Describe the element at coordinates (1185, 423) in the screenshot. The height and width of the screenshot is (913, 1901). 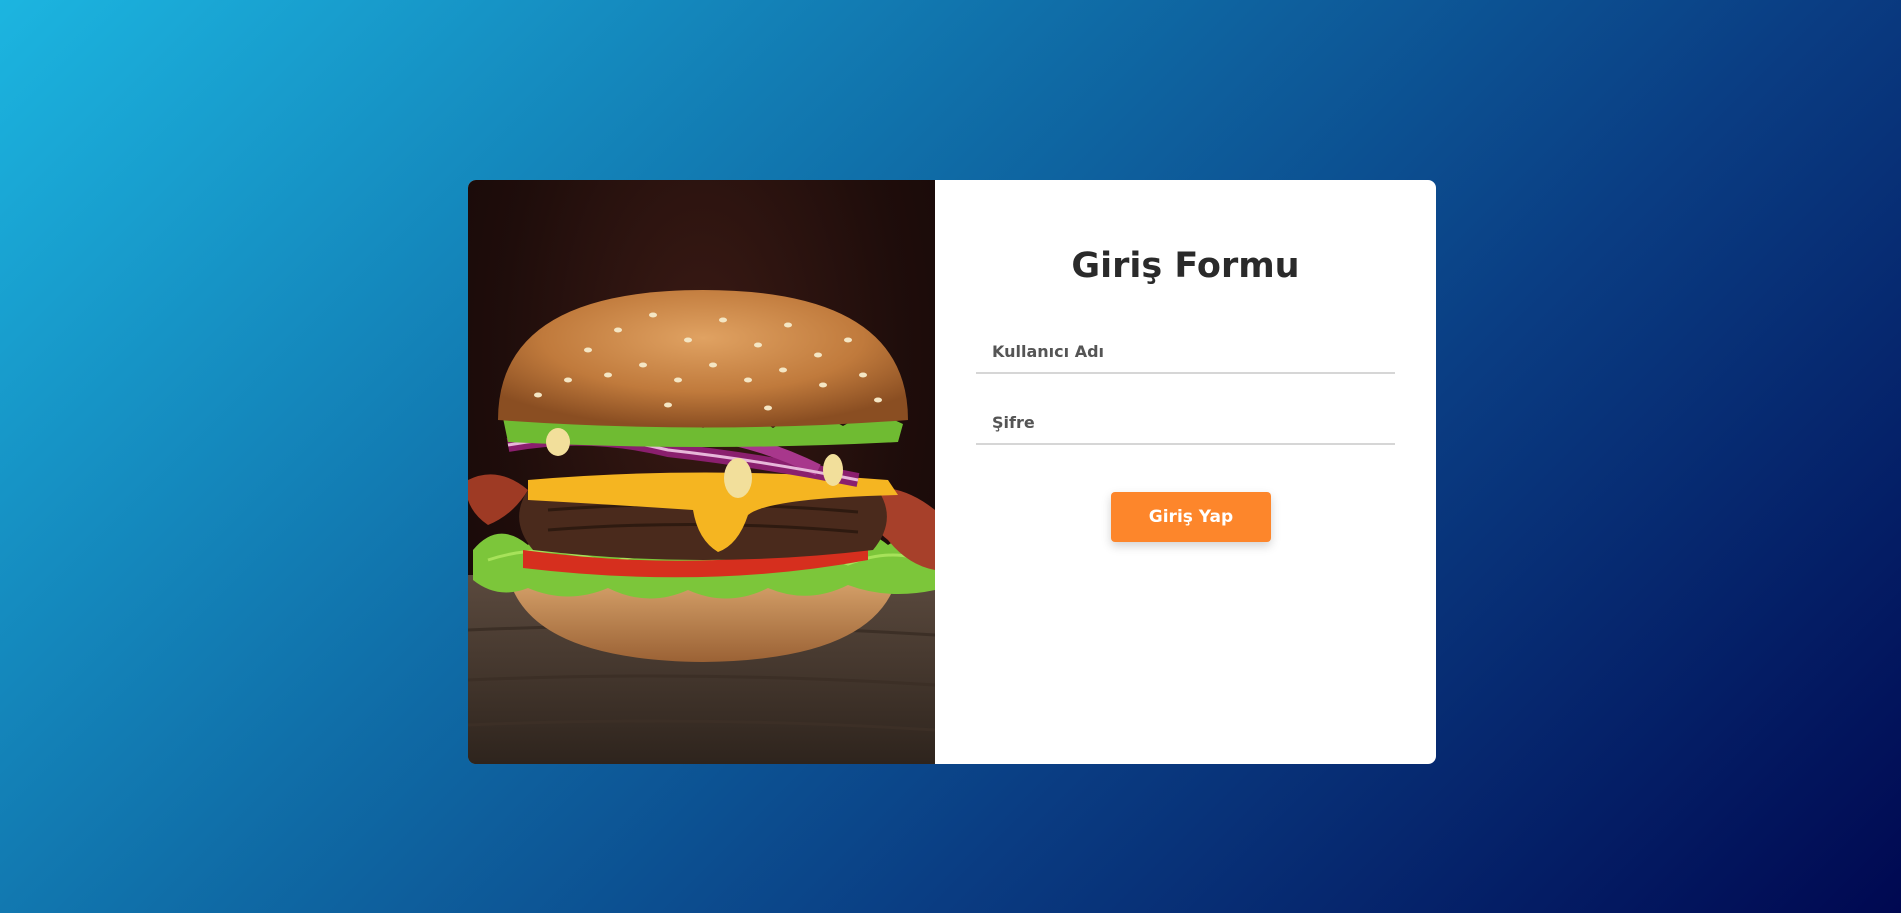
I see `password-input` at that location.